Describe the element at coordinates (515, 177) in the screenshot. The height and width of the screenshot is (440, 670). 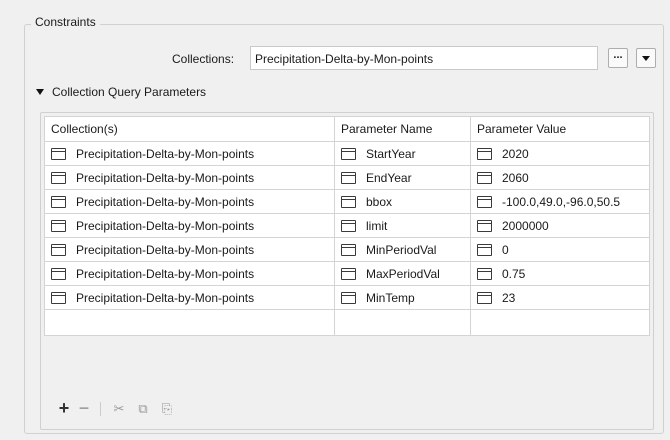
I see `parameter-value-text: 2060` at that location.